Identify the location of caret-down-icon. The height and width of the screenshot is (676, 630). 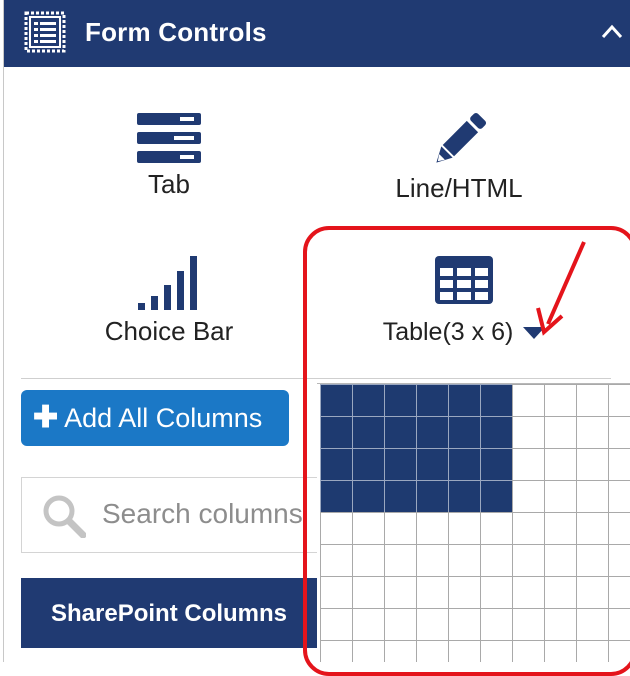
(534, 333).